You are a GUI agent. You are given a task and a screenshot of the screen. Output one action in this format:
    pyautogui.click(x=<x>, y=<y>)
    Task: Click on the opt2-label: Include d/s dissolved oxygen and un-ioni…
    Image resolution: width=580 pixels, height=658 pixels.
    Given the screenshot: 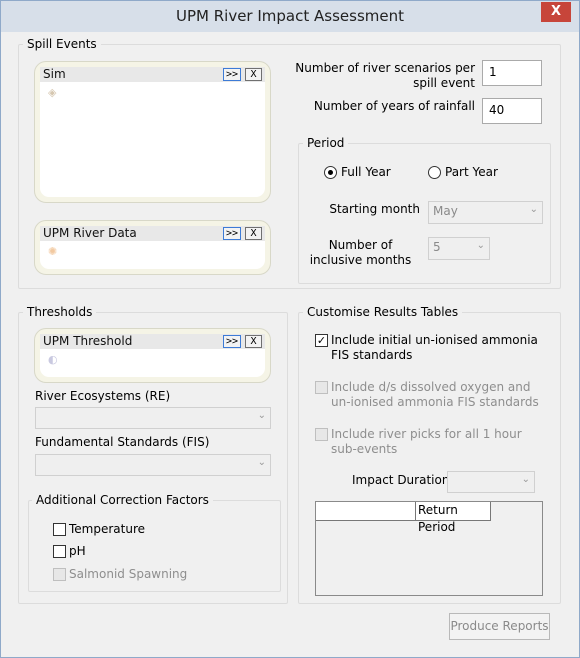 What is the action you would take?
    pyautogui.click(x=438, y=395)
    